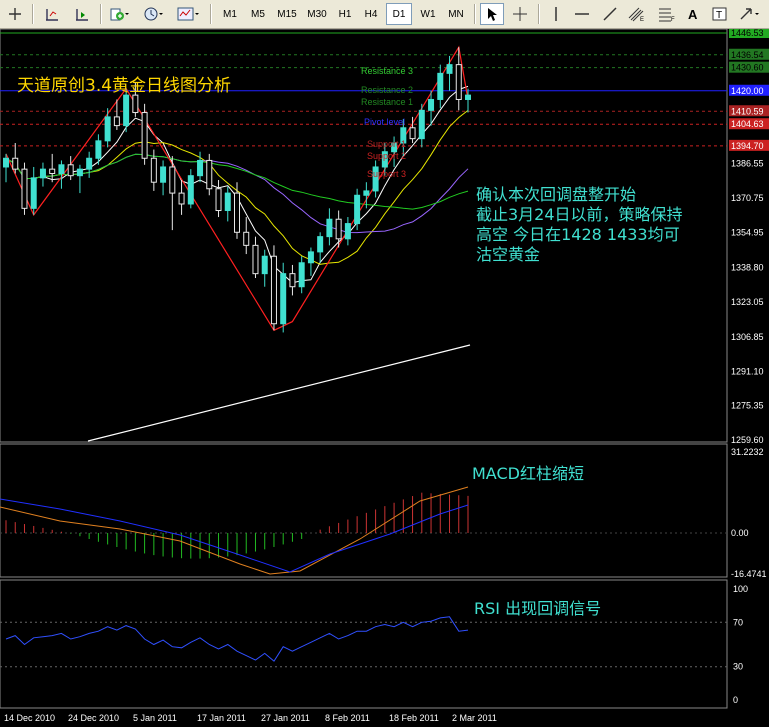  I want to click on timeframe-m5: M5, so click(258, 14).